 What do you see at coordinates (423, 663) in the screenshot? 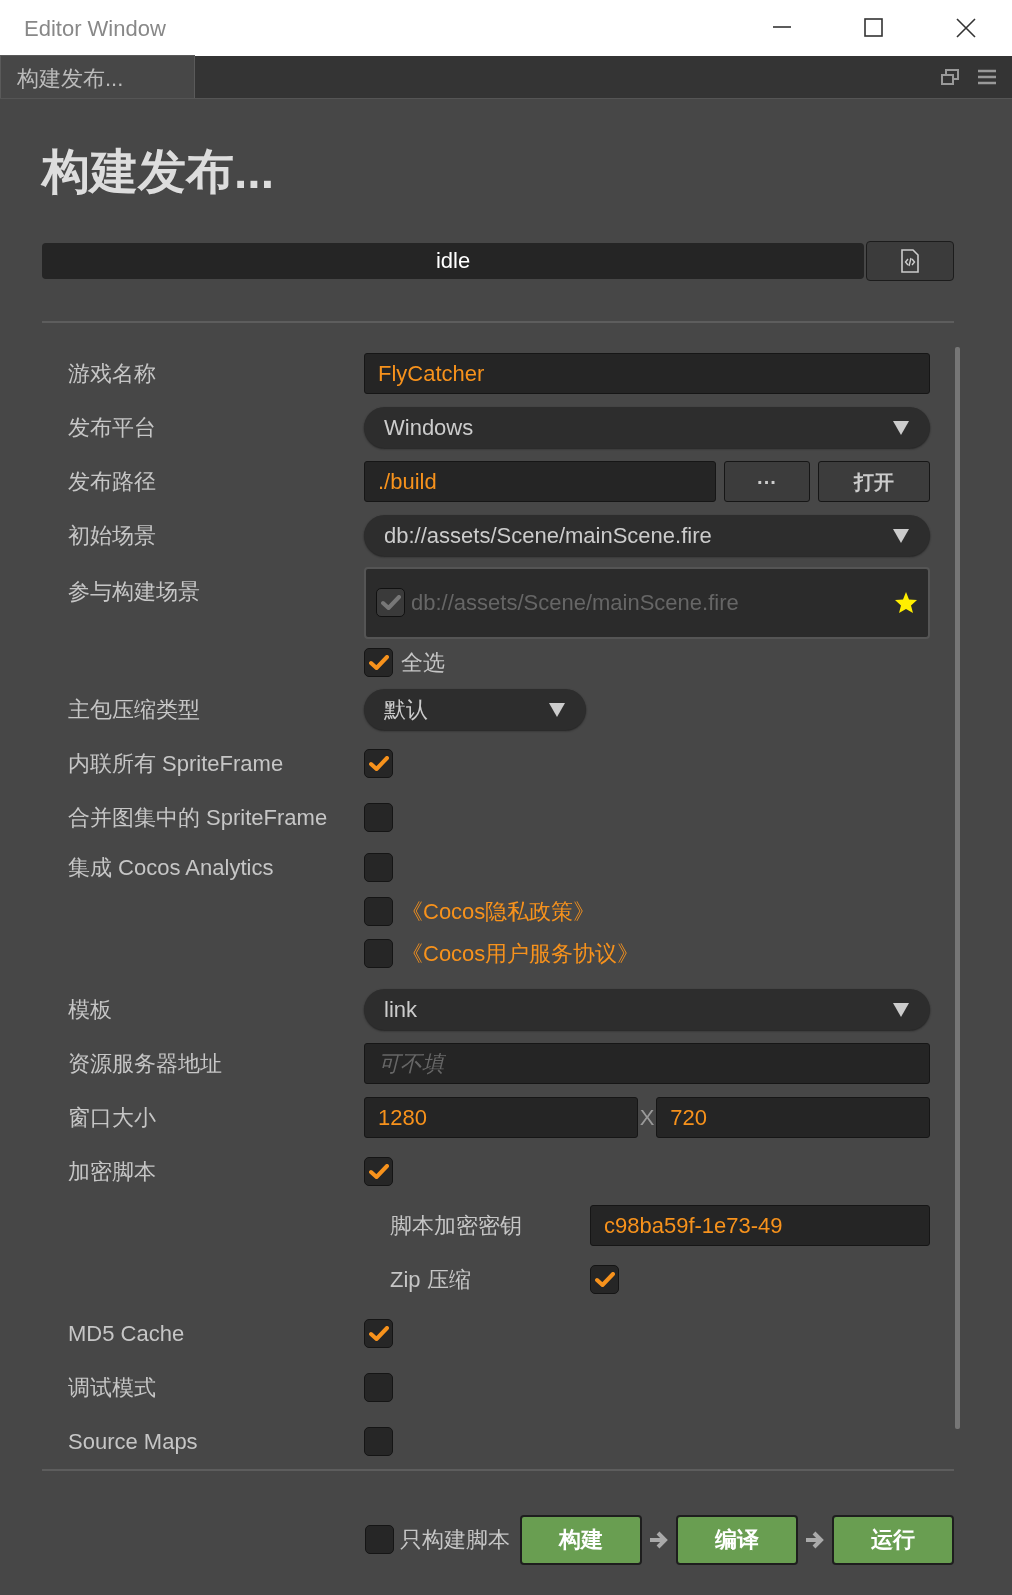
I see `checkbox-label: 全选` at bounding box center [423, 663].